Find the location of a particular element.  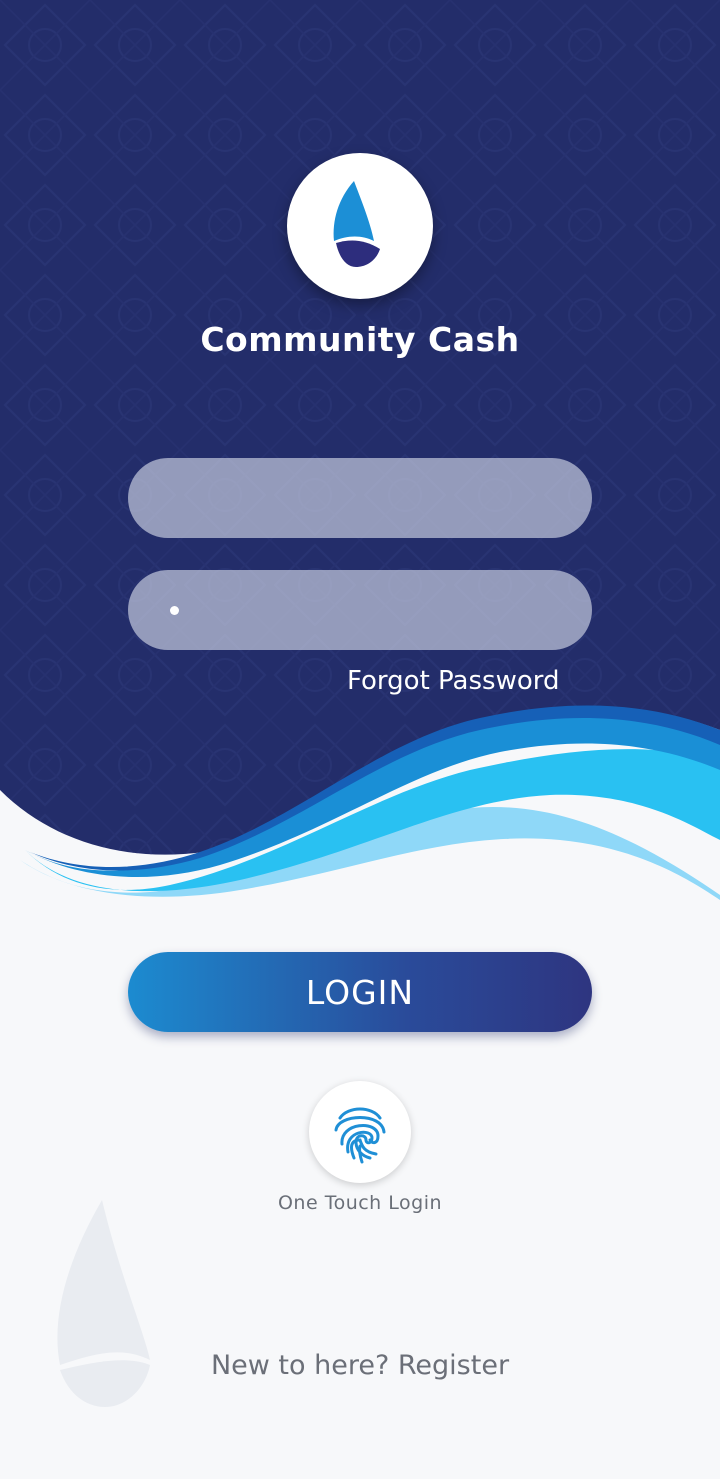

fingerprint-icon is located at coordinates (360, 1135).